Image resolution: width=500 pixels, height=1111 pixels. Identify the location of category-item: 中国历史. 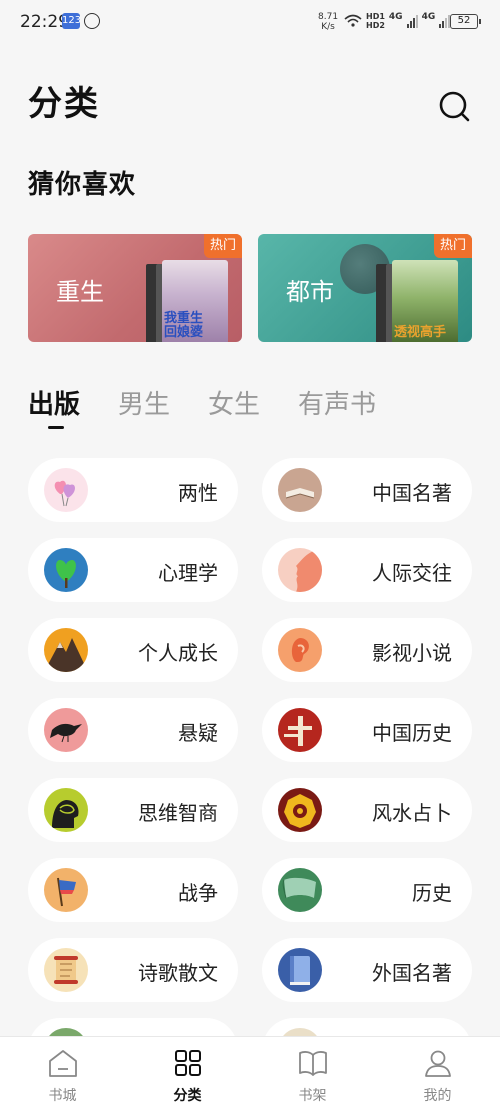
(367, 730).